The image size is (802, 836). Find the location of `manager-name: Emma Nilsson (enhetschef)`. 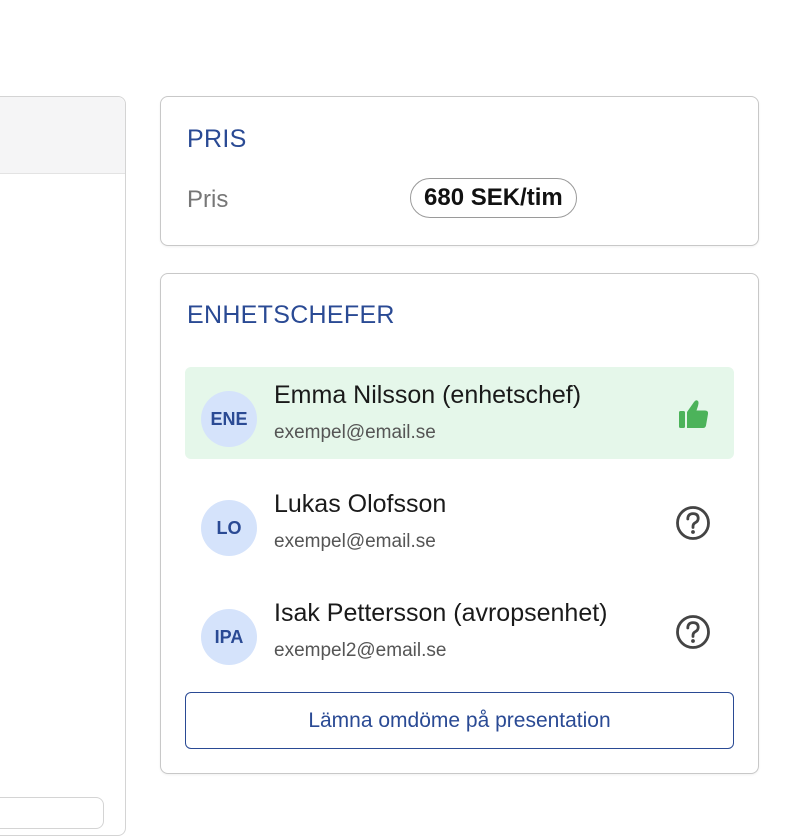

manager-name: Emma Nilsson (enhetschef) is located at coordinates (428, 395).